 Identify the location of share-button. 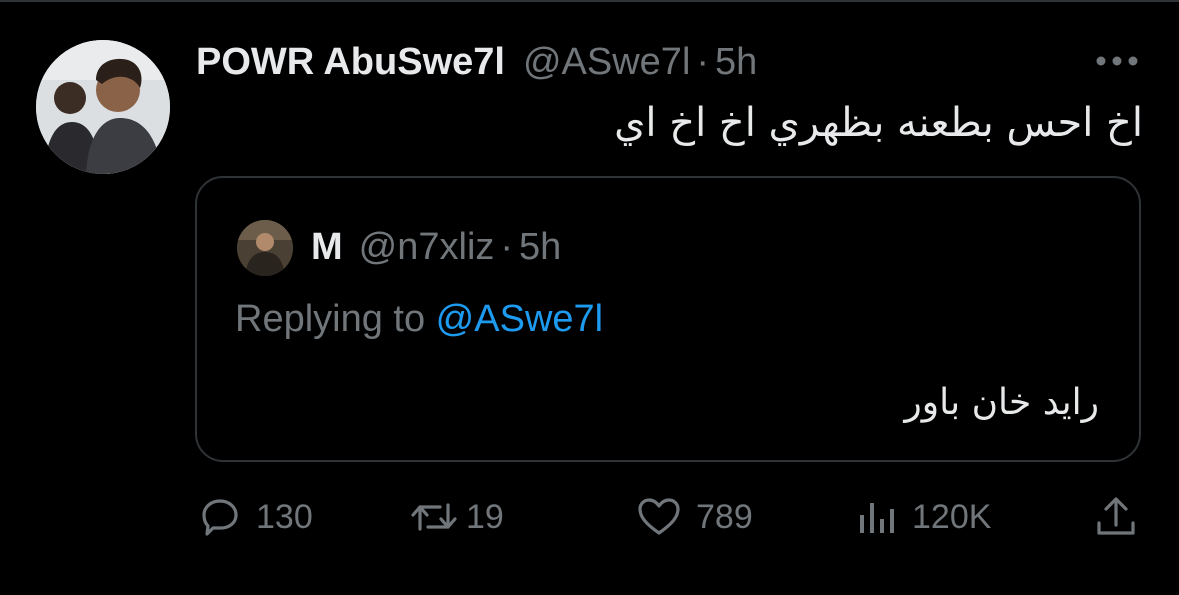
(1116, 517).